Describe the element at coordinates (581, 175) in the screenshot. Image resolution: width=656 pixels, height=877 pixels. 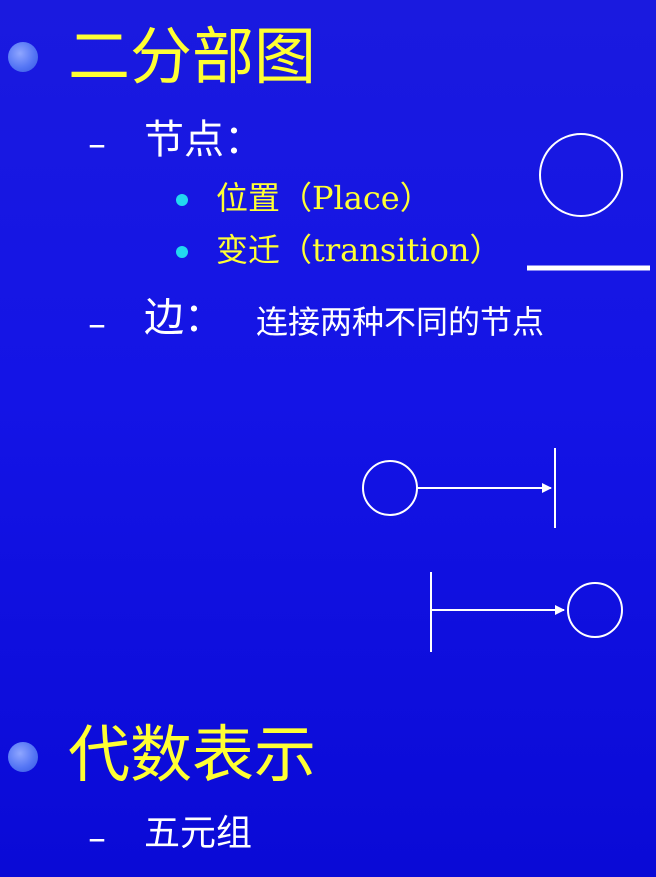
I see `place-circle-icon` at that location.